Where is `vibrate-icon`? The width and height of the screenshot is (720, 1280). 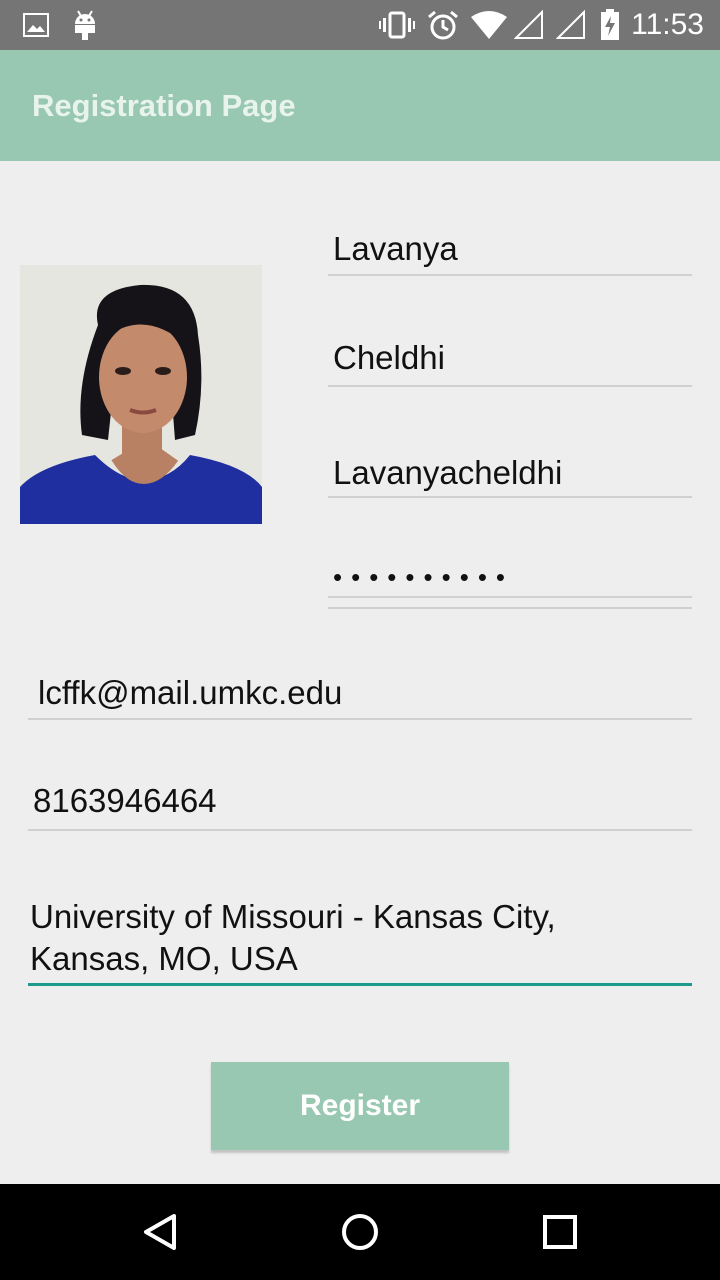
vibrate-icon is located at coordinates (397, 25).